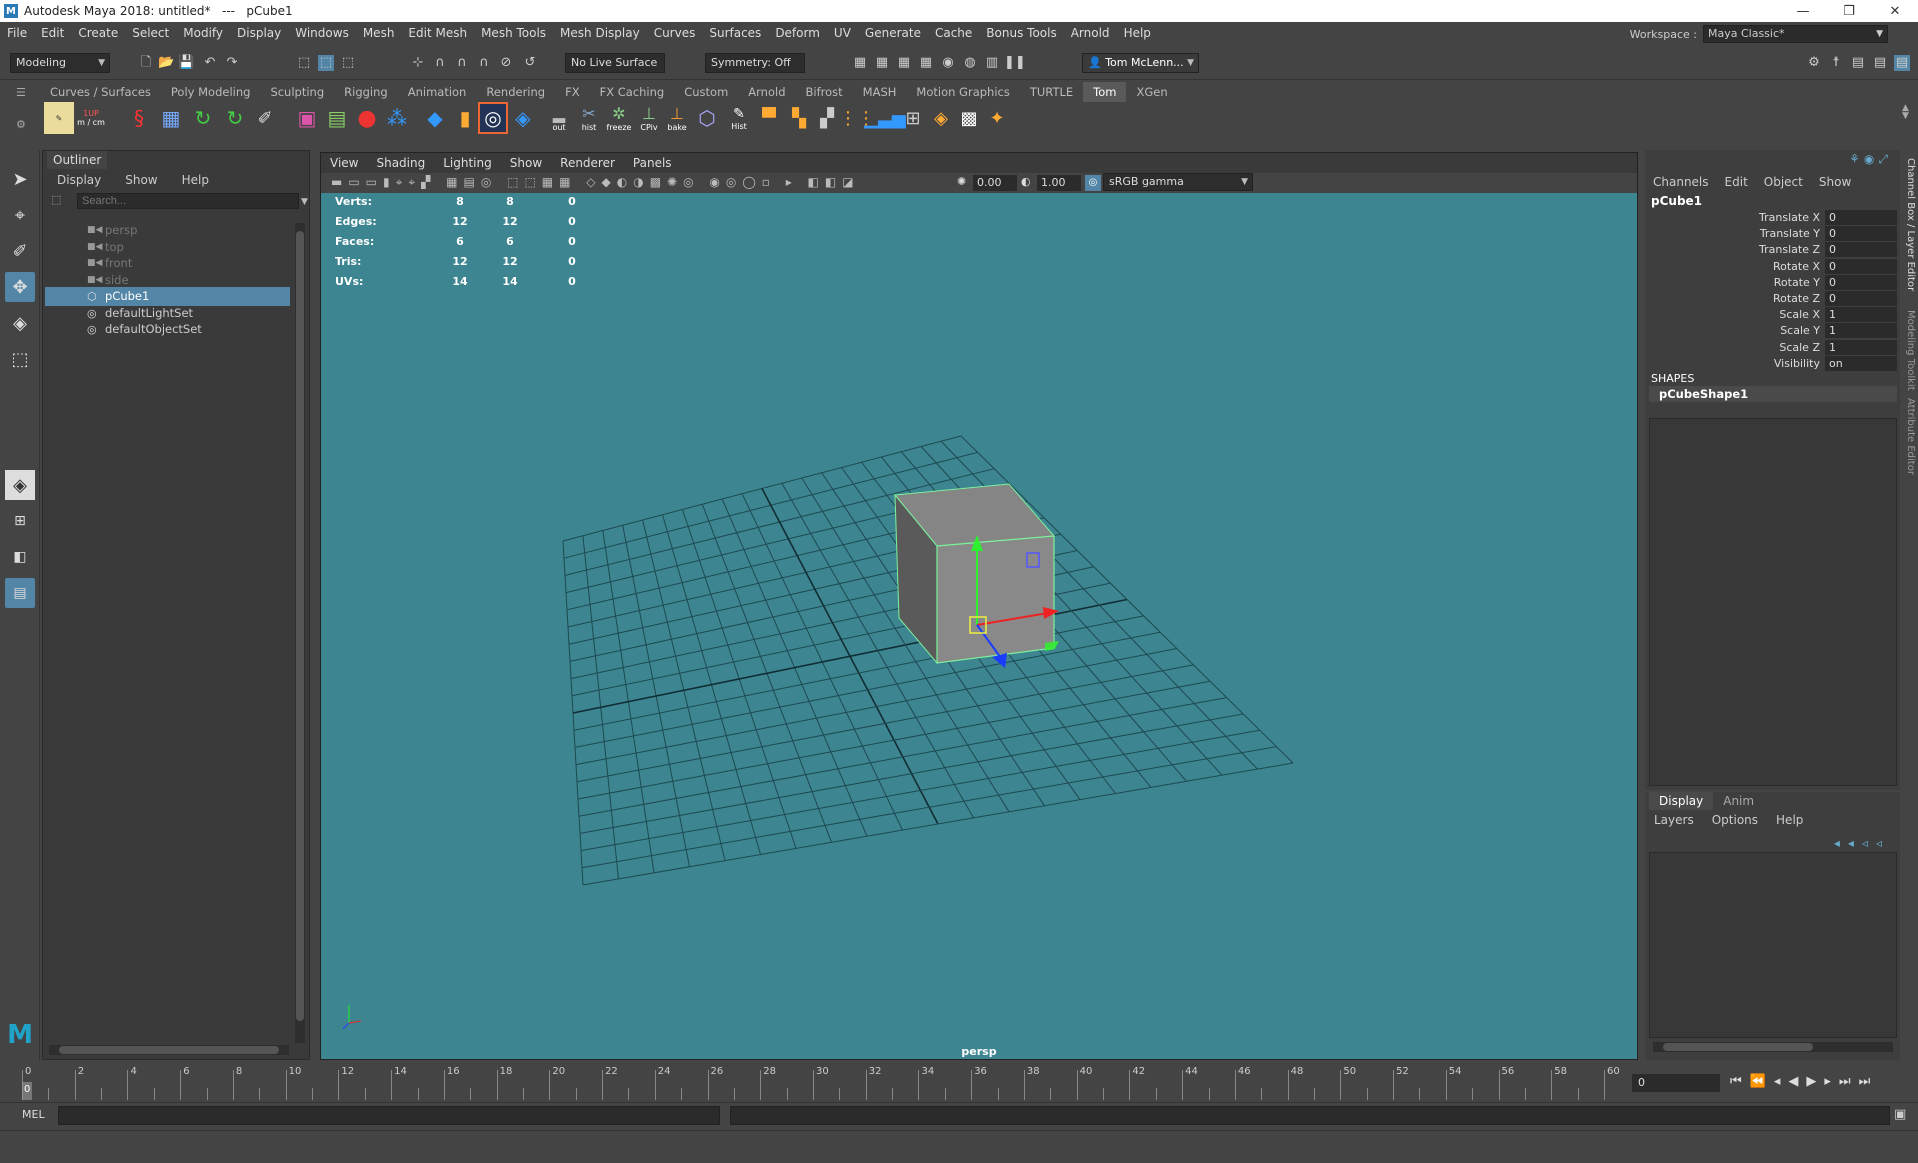 This screenshot has width=1918, height=1163. Describe the element at coordinates (259, 33) in the screenshot. I see `menu-display: Display` at that location.